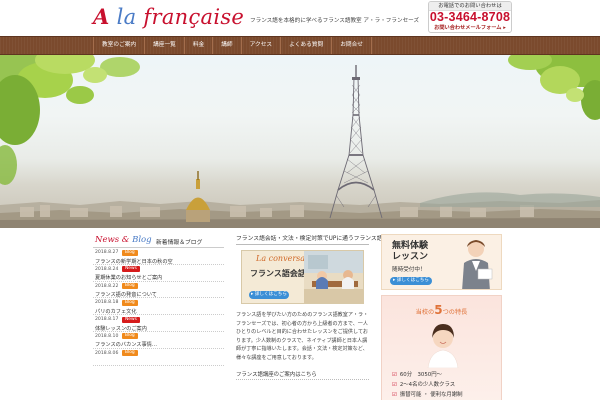 The width and height of the screenshot is (600, 400). I want to click on news-date: 2018.8.27, so click(107, 252).